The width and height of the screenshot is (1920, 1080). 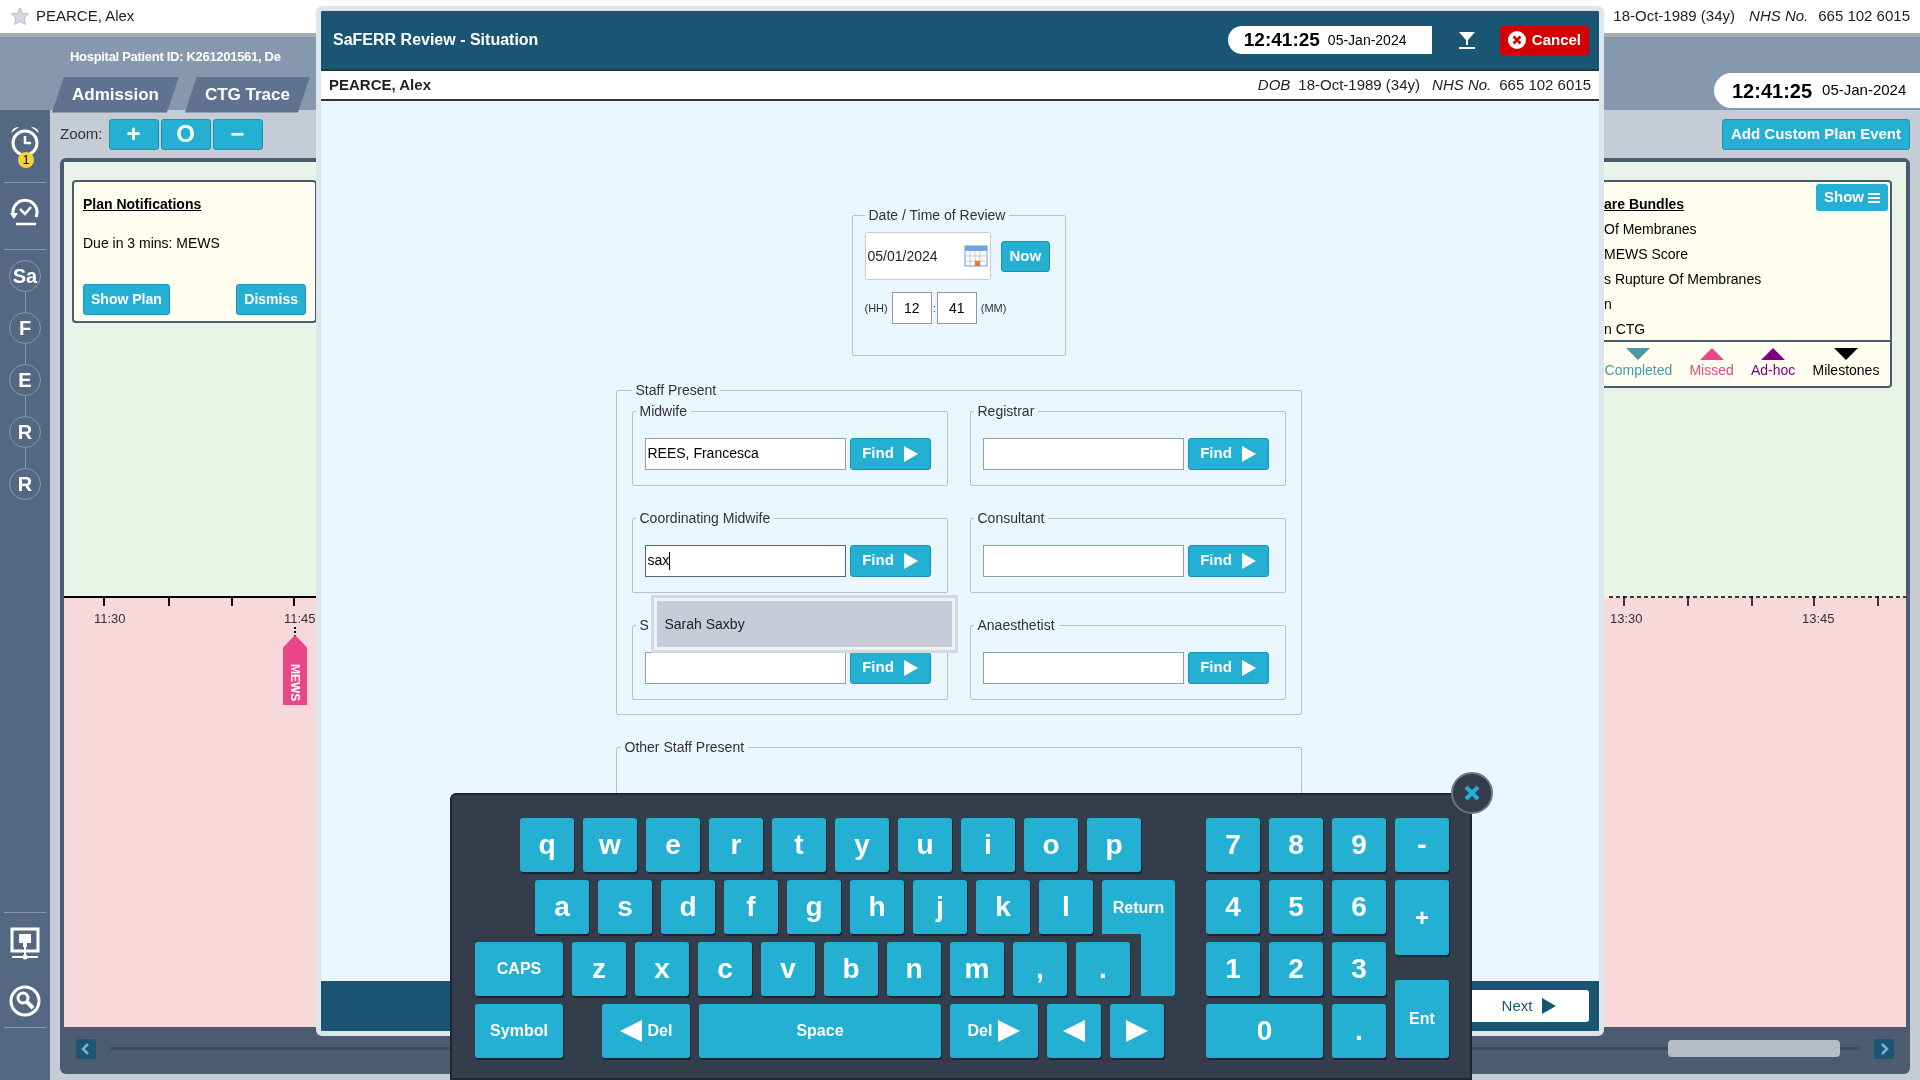 I want to click on key: c, so click(x=725, y=969).